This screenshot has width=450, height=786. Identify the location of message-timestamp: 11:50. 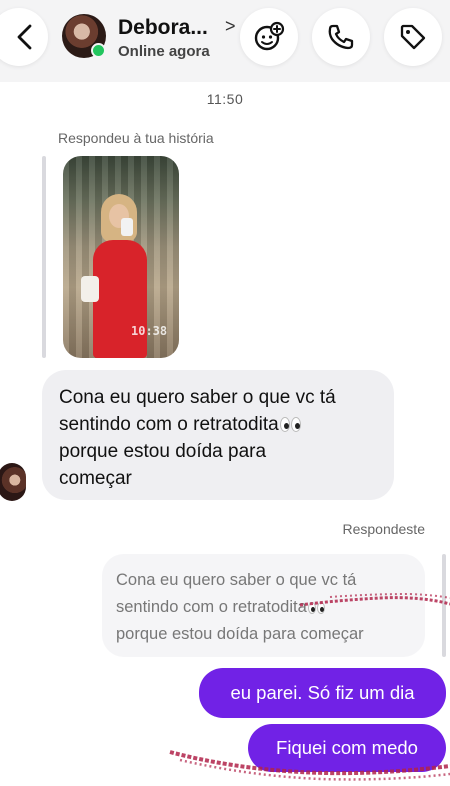
(225, 99).